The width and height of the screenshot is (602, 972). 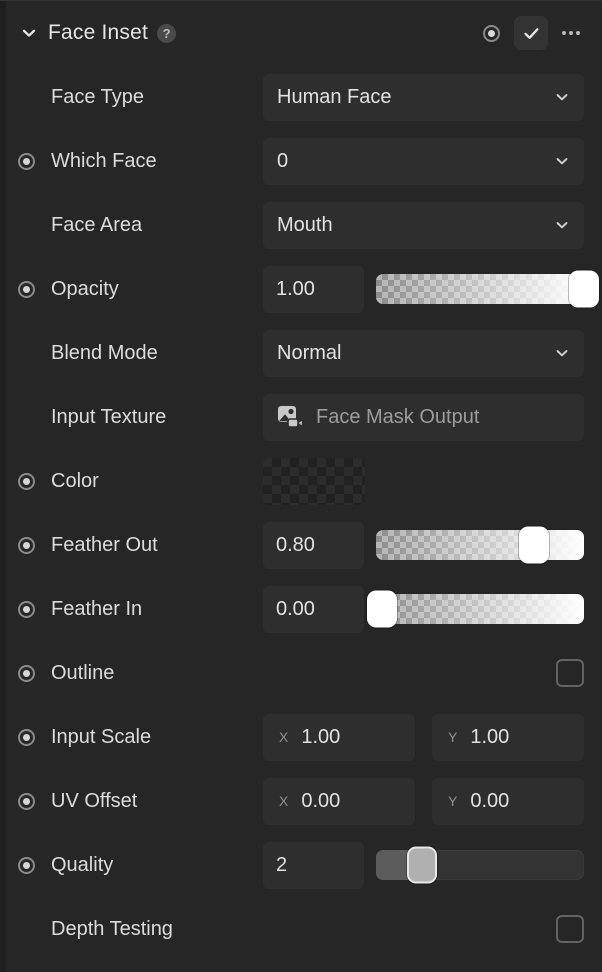 What do you see at coordinates (104, 352) in the screenshot?
I see `row-label: Blend Mode` at bounding box center [104, 352].